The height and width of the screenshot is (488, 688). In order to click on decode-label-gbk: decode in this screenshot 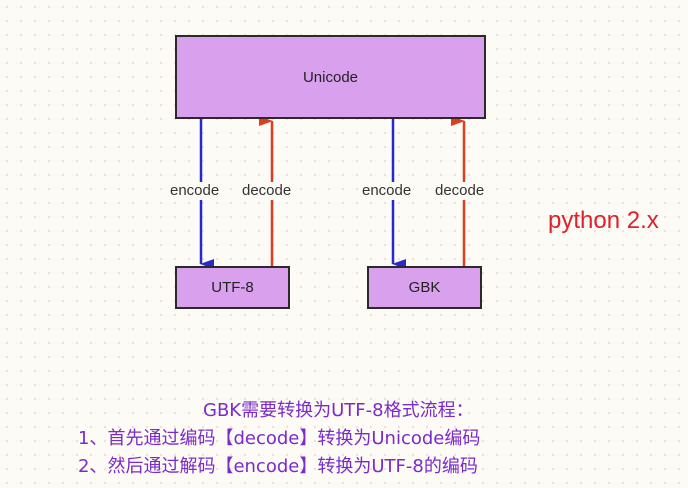, I will do `click(460, 191)`.